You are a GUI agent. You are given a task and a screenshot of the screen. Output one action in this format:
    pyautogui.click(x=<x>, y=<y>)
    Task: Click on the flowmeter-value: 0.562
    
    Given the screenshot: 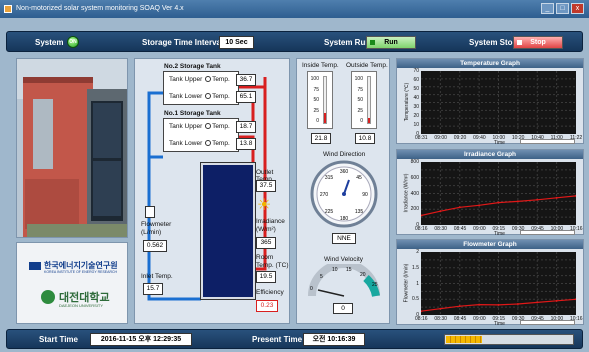 What is the action you would take?
    pyautogui.click(x=155, y=246)
    